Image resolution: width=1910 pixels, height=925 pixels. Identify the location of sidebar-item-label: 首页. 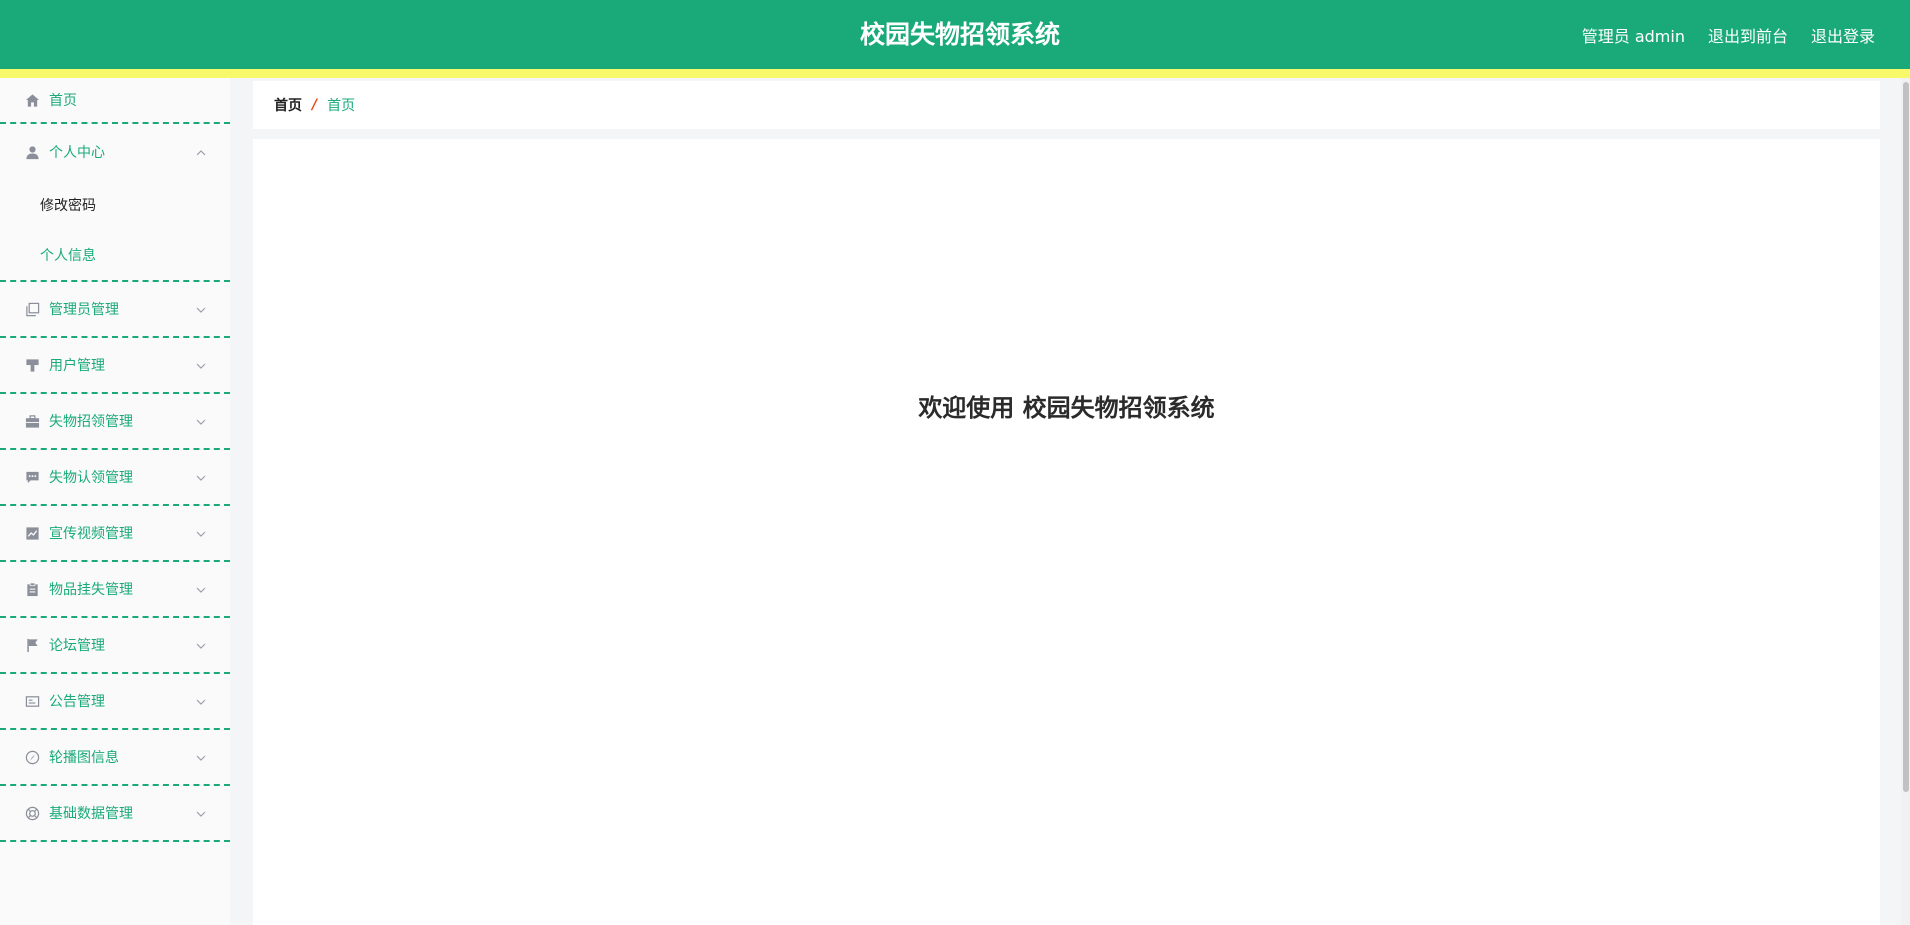
(63, 101).